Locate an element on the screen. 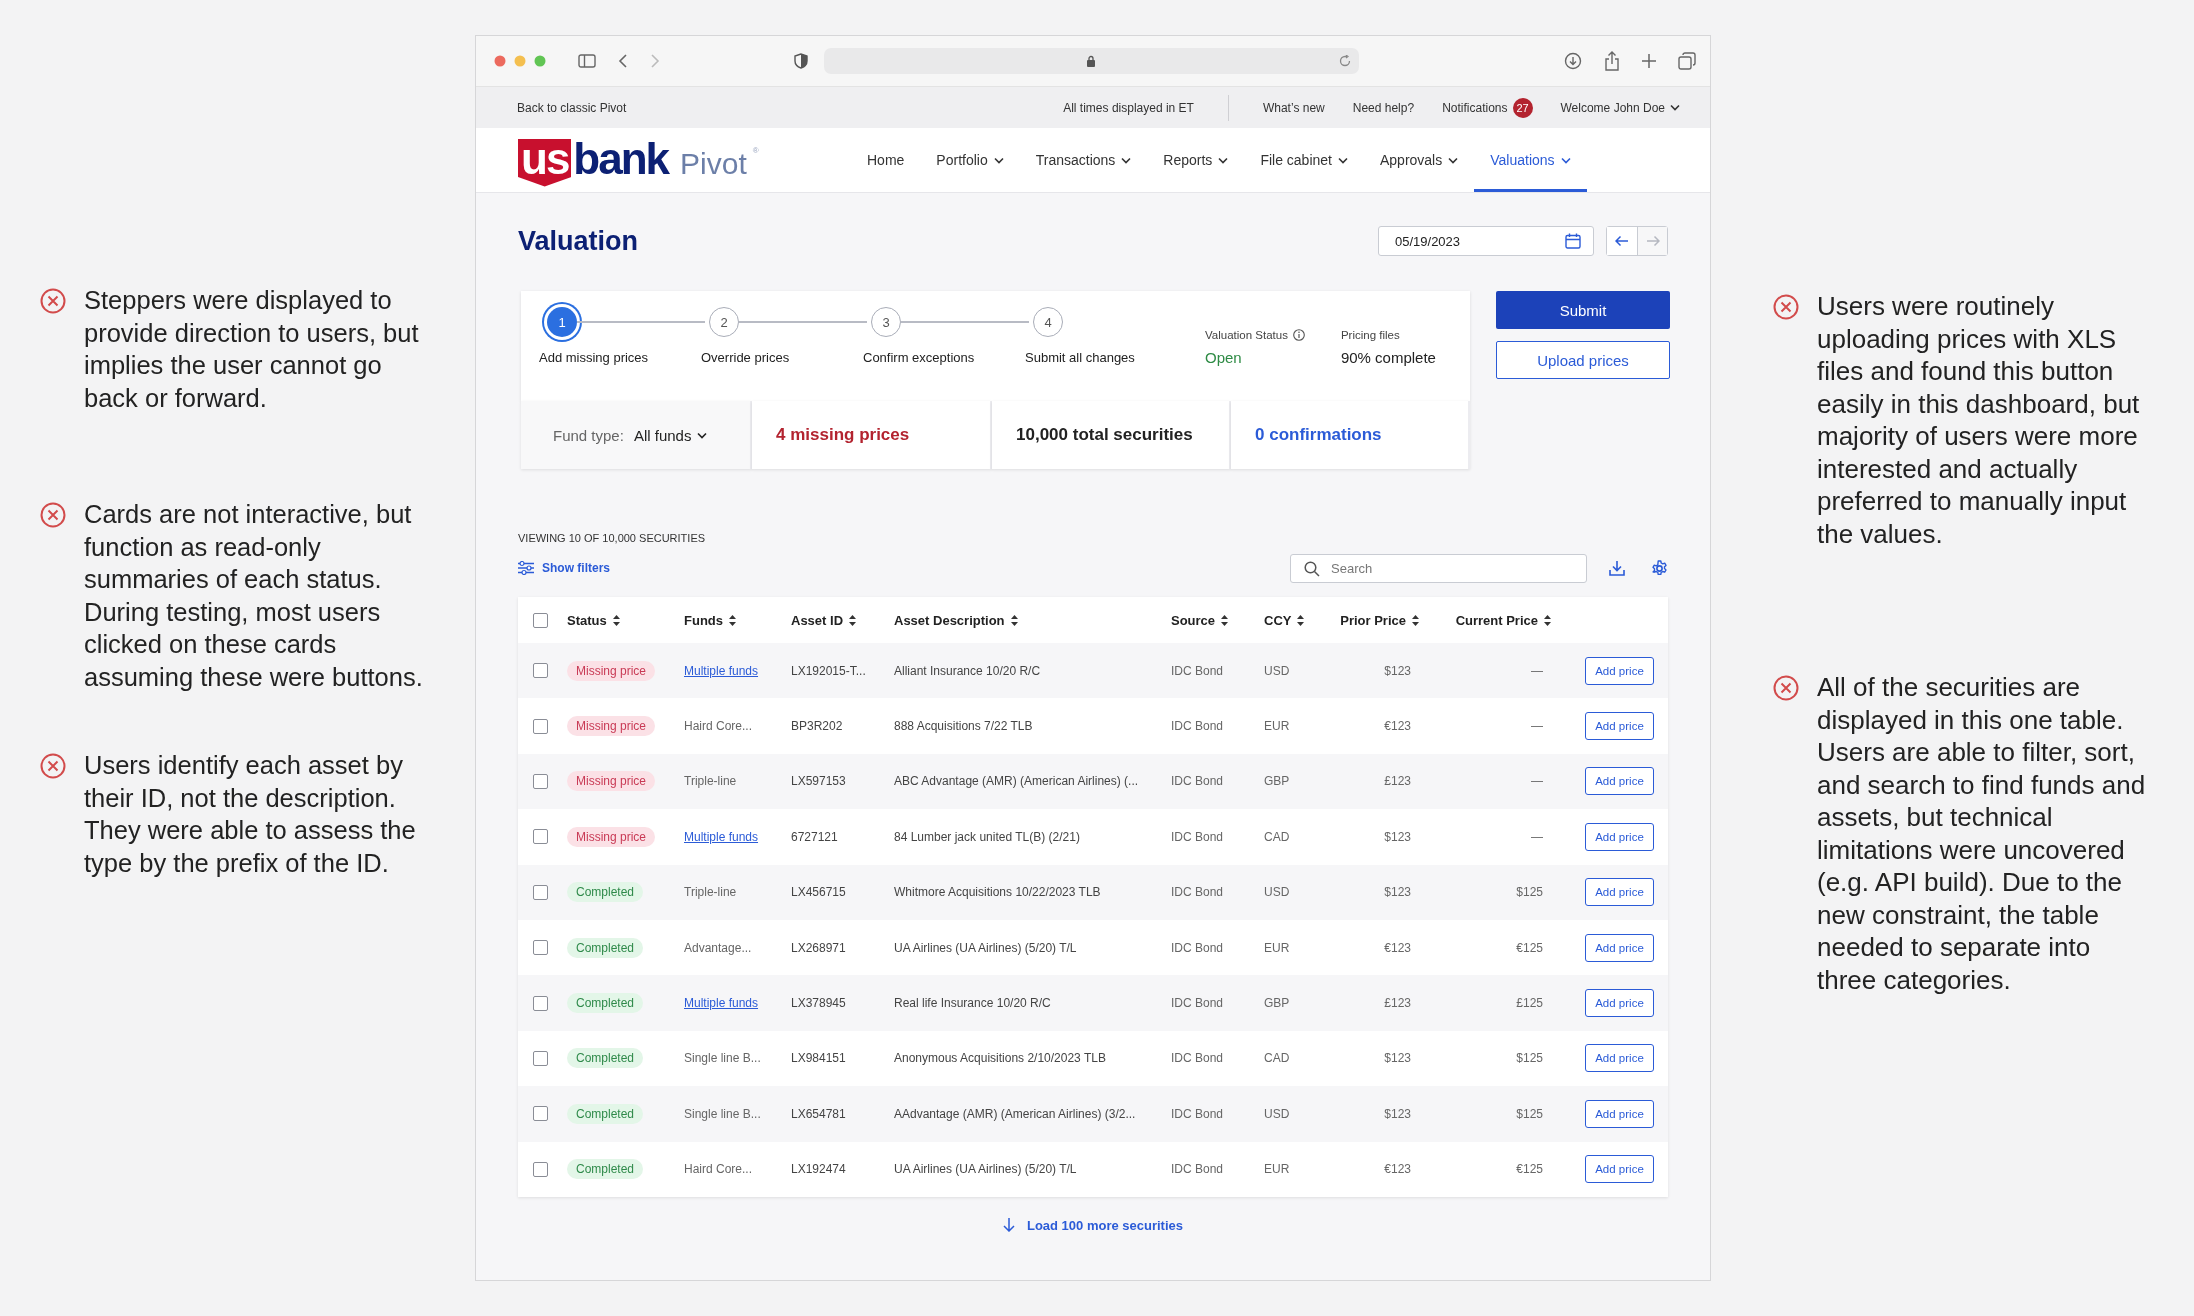 This screenshot has width=2194, height=1316. search-field: Search is located at coordinates (1438, 568).